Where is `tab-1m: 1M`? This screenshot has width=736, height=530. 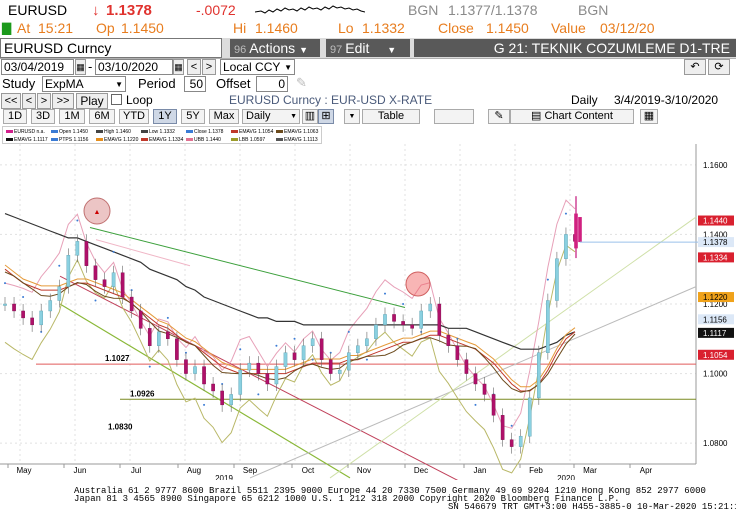
tab-1m: 1M is located at coordinates (72, 116).